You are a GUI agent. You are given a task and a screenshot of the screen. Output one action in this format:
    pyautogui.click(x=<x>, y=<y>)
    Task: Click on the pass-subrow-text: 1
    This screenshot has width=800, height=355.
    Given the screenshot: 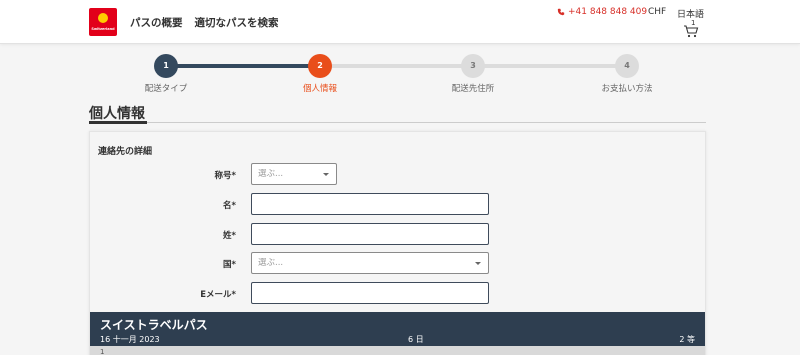 What is the action you would take?
    pyautogui.click(x=102, y=351)
    